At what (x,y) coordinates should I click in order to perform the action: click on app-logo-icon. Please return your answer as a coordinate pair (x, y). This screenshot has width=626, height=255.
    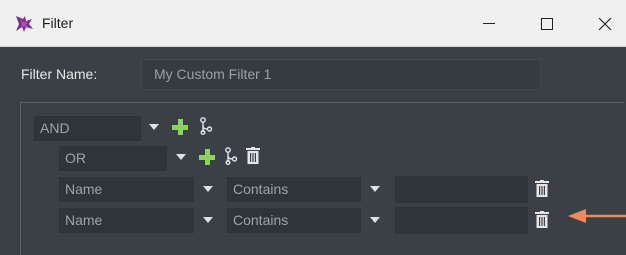
    Looking at the image, I should click on (24, 24).